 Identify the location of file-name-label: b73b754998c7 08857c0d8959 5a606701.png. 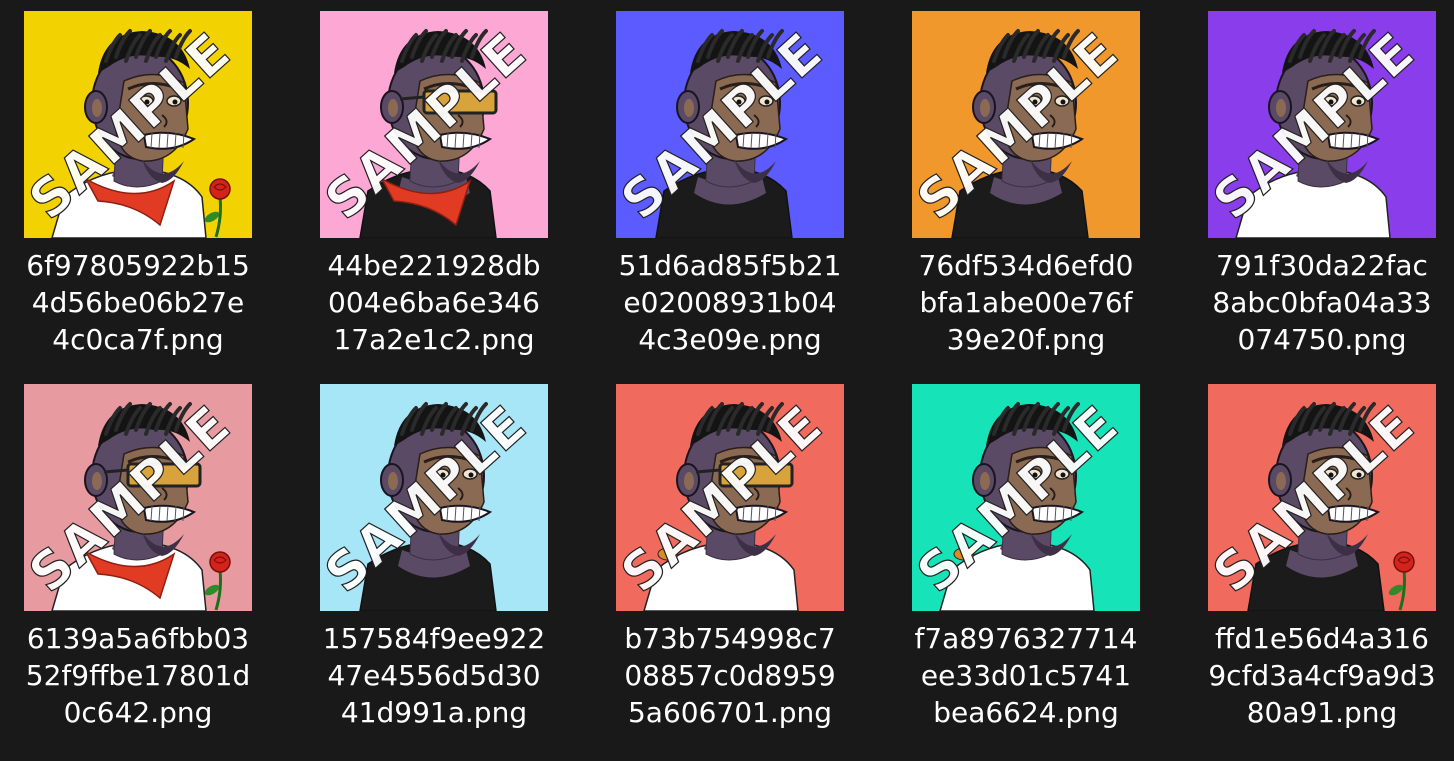
(730, 675).